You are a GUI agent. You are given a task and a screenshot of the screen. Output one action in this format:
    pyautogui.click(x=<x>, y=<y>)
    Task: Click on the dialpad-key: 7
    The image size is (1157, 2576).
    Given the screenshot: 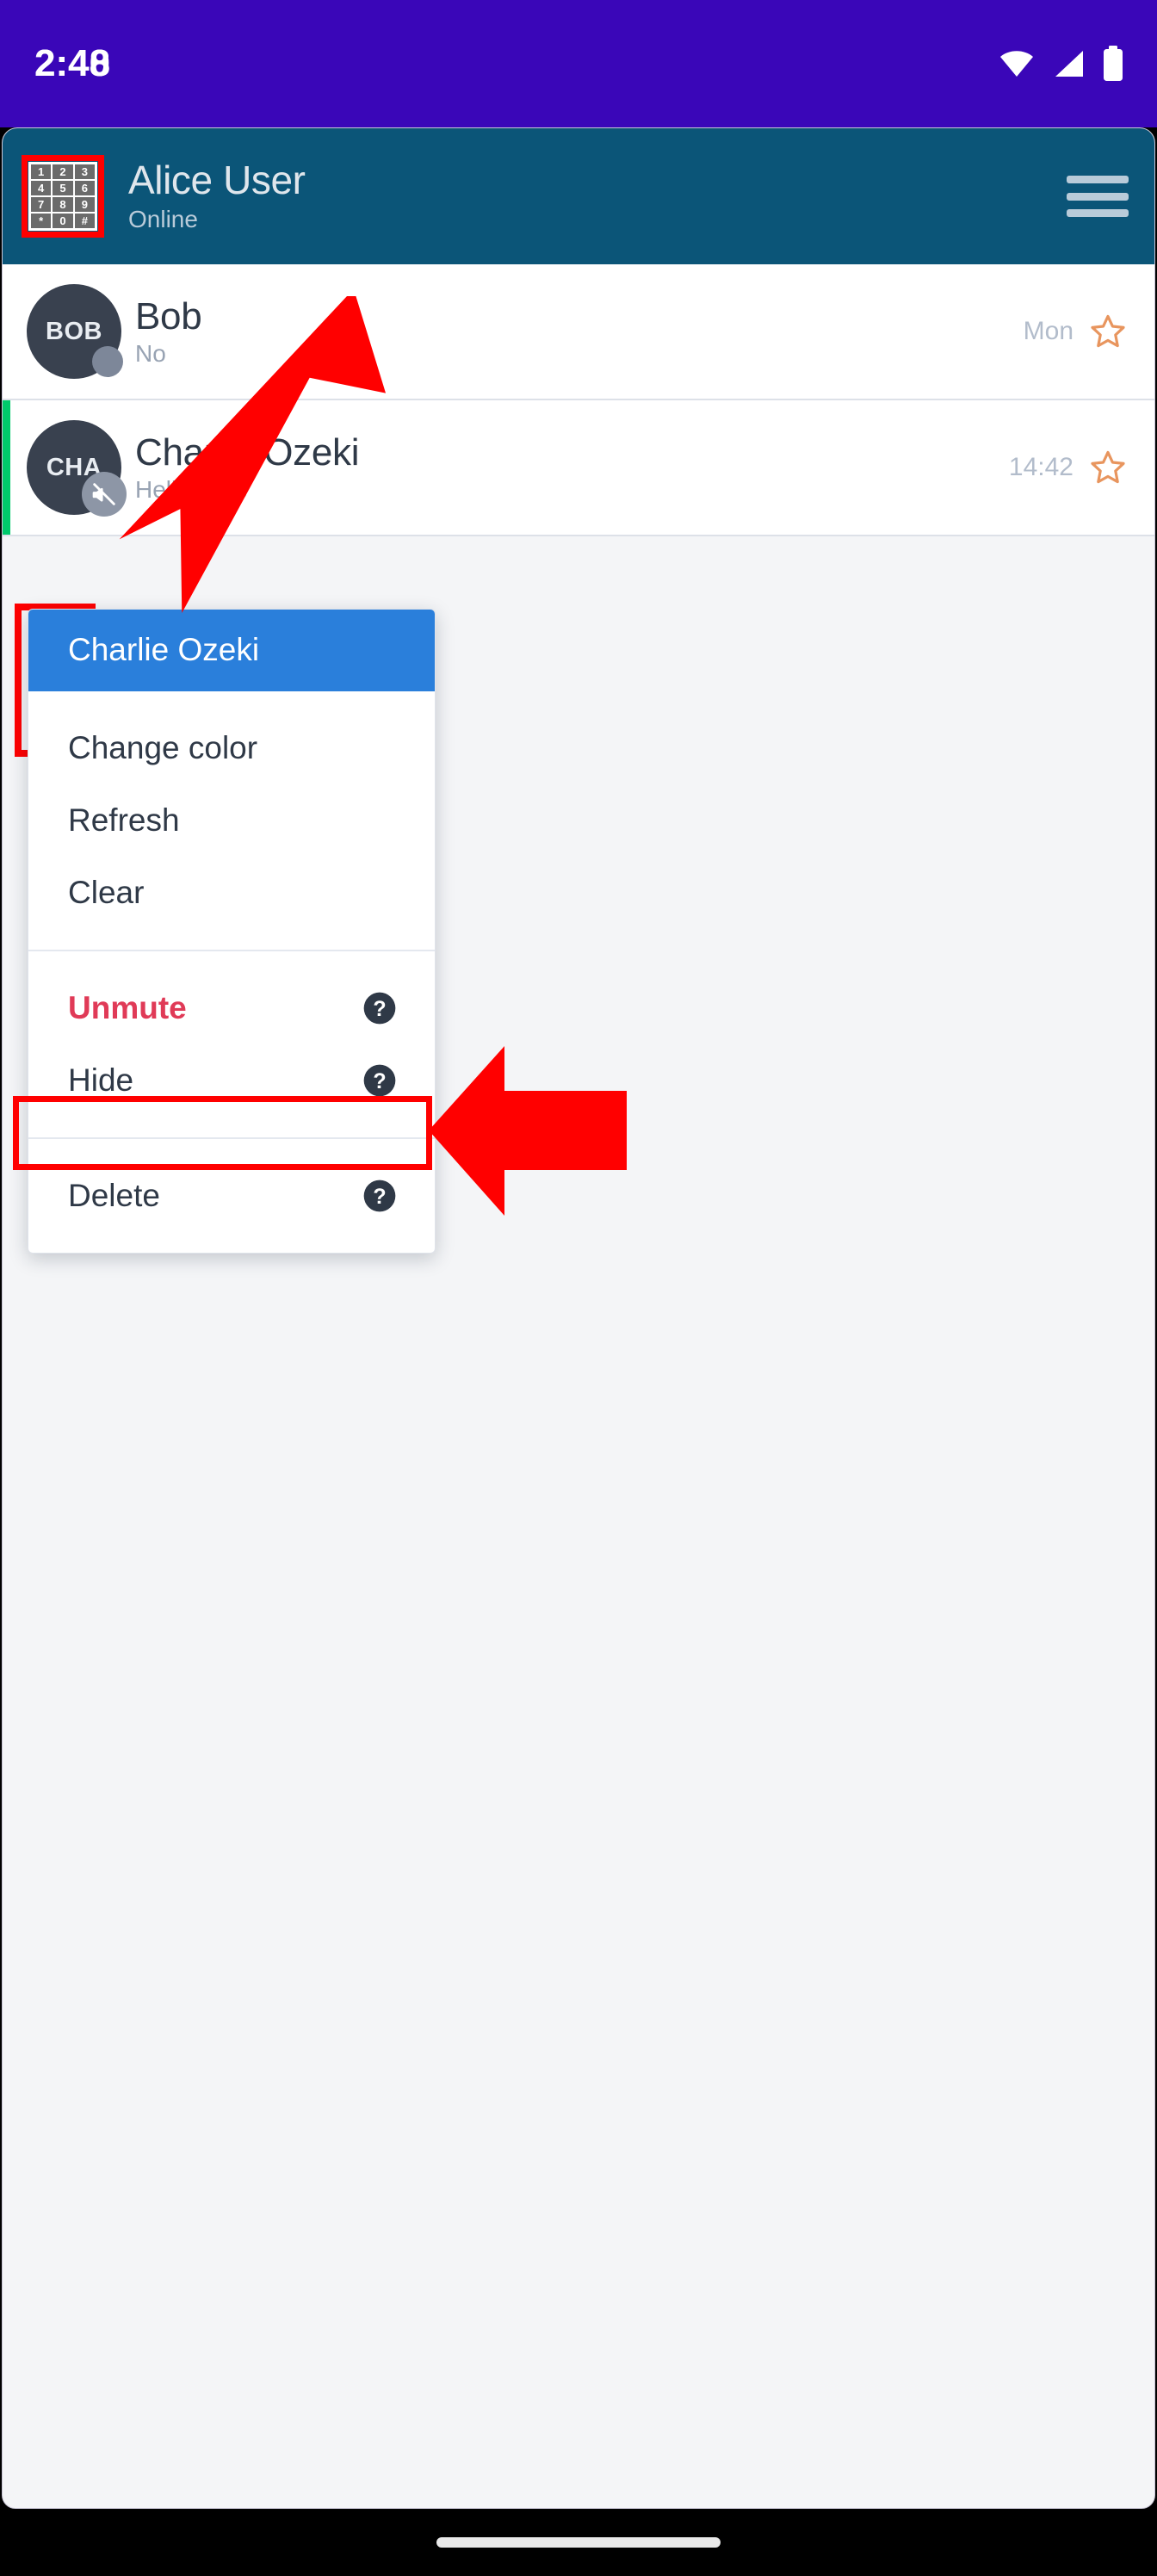 What is the action you would take?
    pyautogui.click(x=42, y=204)
    